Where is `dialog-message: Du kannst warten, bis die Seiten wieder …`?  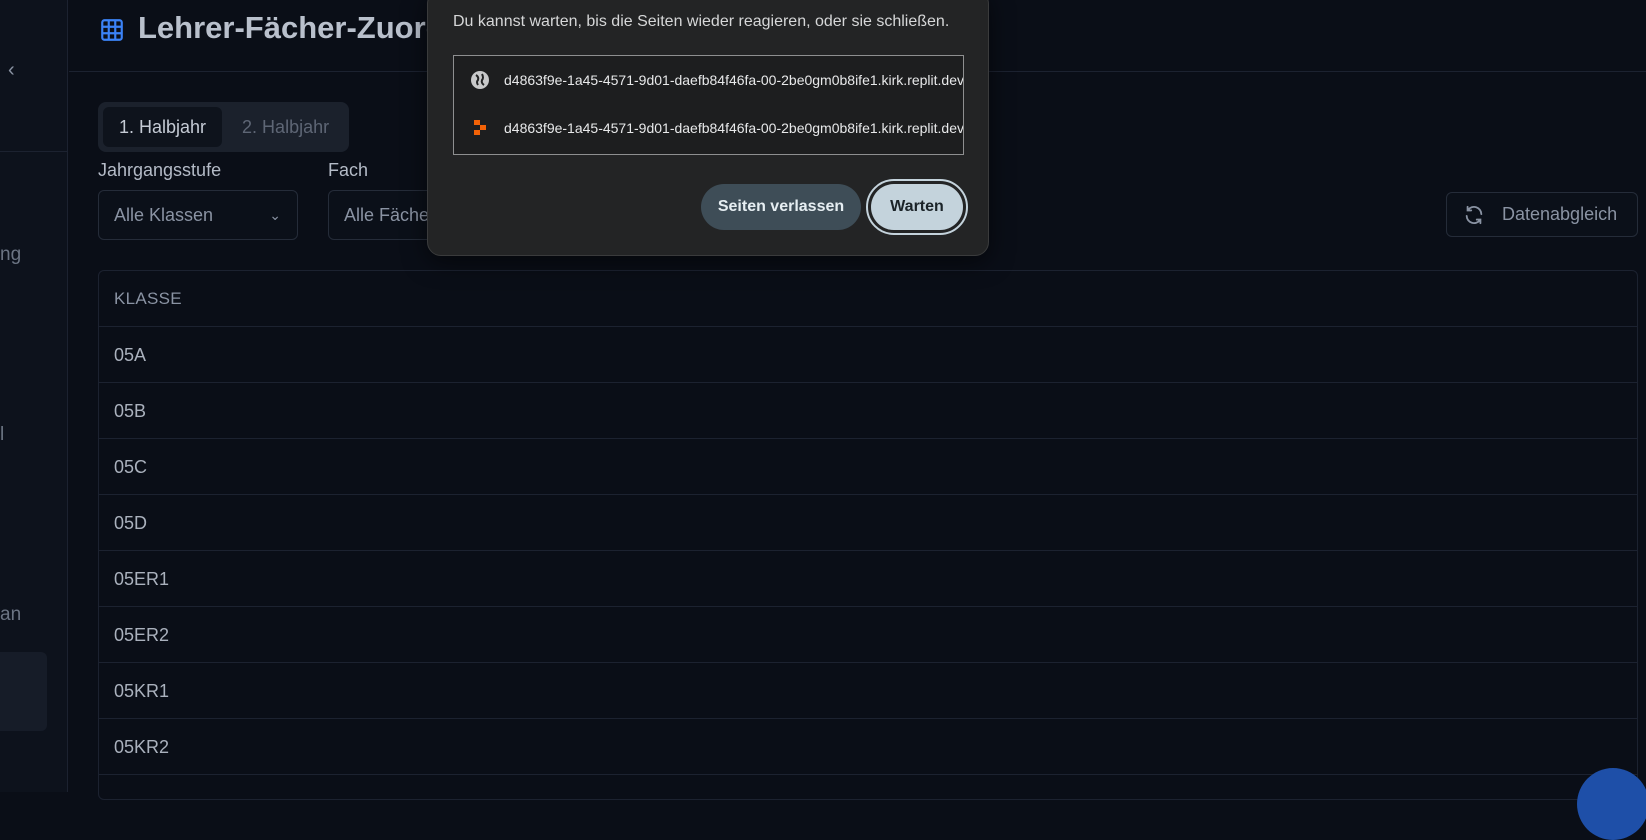
dialog-message: Du kannst warten, bis die Seiten wieder … is located at coordinates (701, 21).